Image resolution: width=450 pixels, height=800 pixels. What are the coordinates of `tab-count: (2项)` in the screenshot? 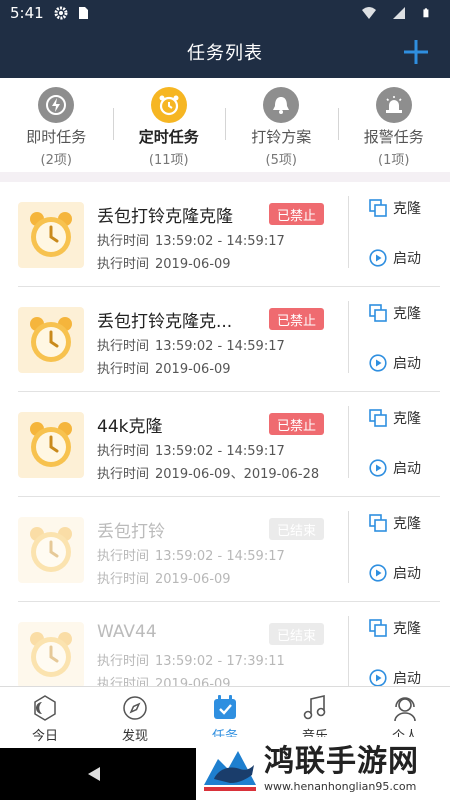 It's located at (56, 160).